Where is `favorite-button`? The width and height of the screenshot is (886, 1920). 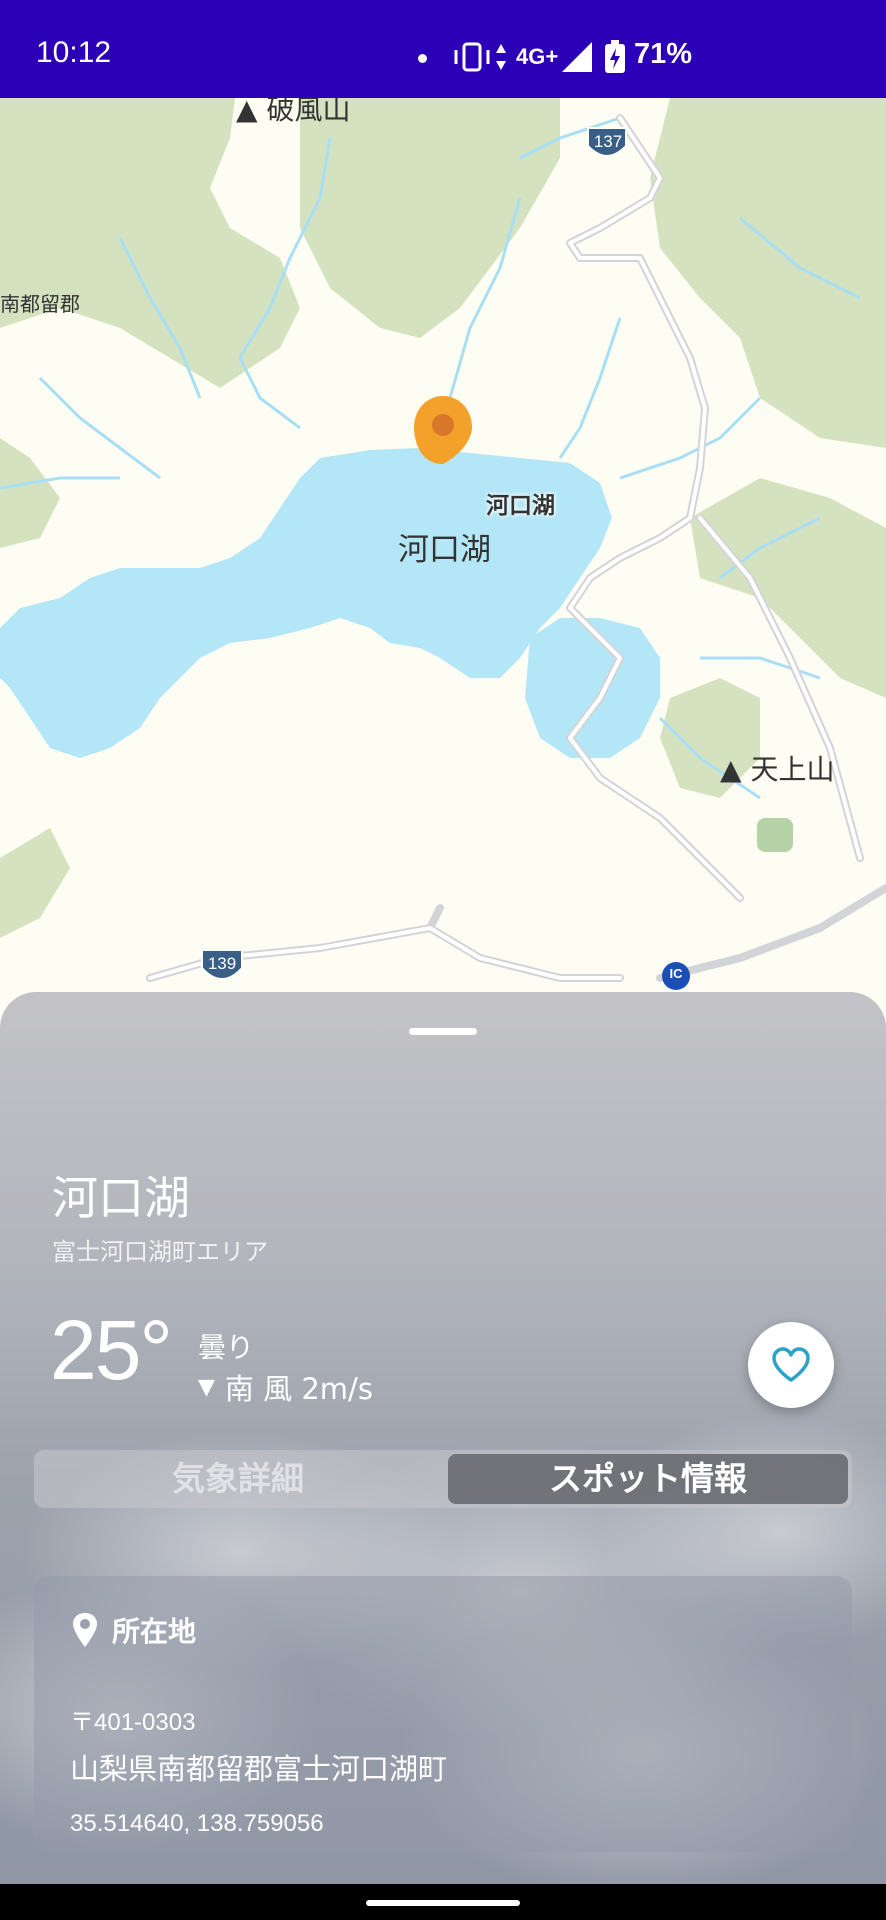
favorite-button is located at coordinates (791, 1365).